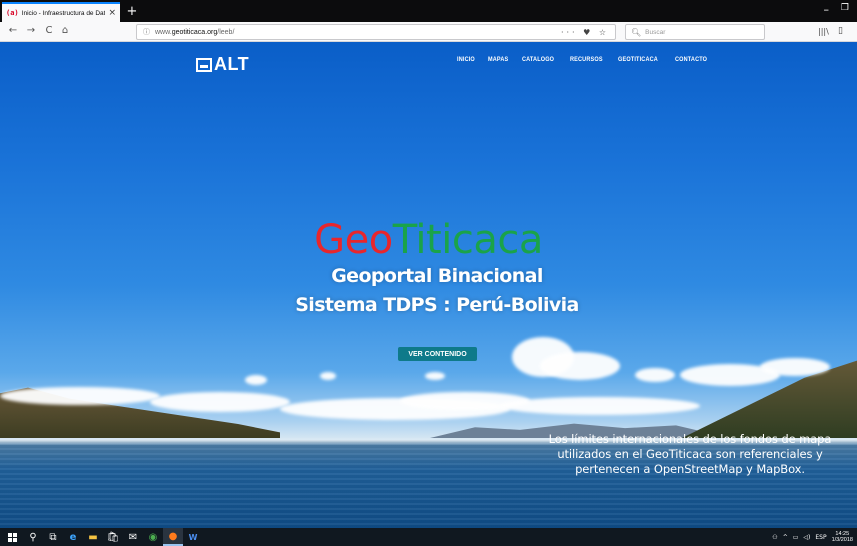 The width and height of the screenshot is (857, 546). What do you see at coordinates (112, 13) in the screenshot?
I see `close-tab-icon: ×` at bounding box center [112, 13].